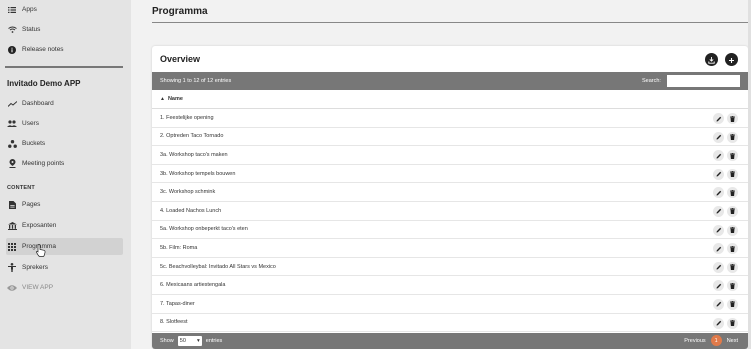 The image size is (751, 349). What do you see at coordinates (450, 22) in the screenshot?
I see `title-divider` at bounding box center [450, 22].